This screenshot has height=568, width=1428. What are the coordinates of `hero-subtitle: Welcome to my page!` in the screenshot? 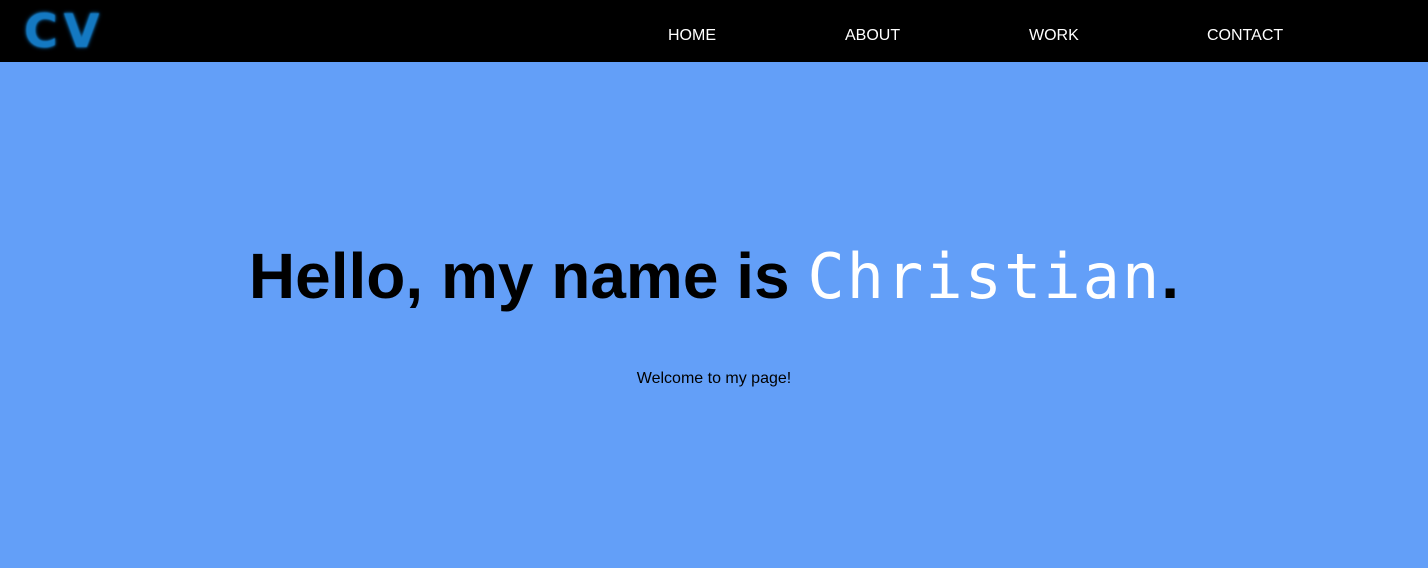 It's located at (714, 378).